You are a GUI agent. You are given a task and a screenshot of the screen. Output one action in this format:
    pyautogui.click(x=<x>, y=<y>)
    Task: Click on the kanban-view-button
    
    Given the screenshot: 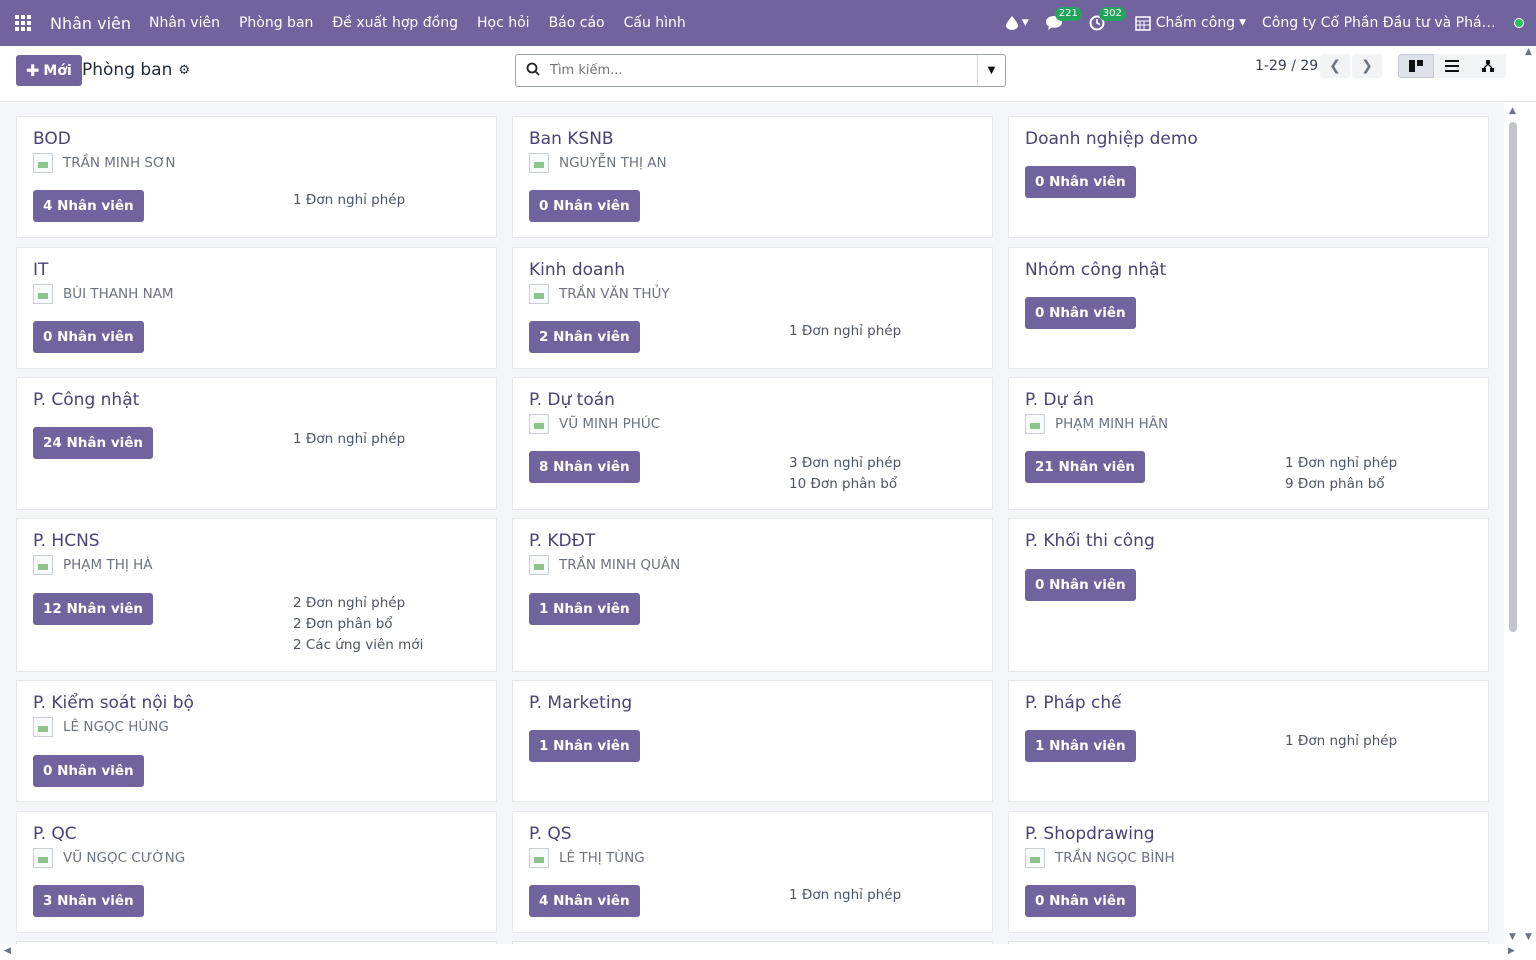 What is the action you would take?
    pyautogui.click(x=1416, y=66)
    